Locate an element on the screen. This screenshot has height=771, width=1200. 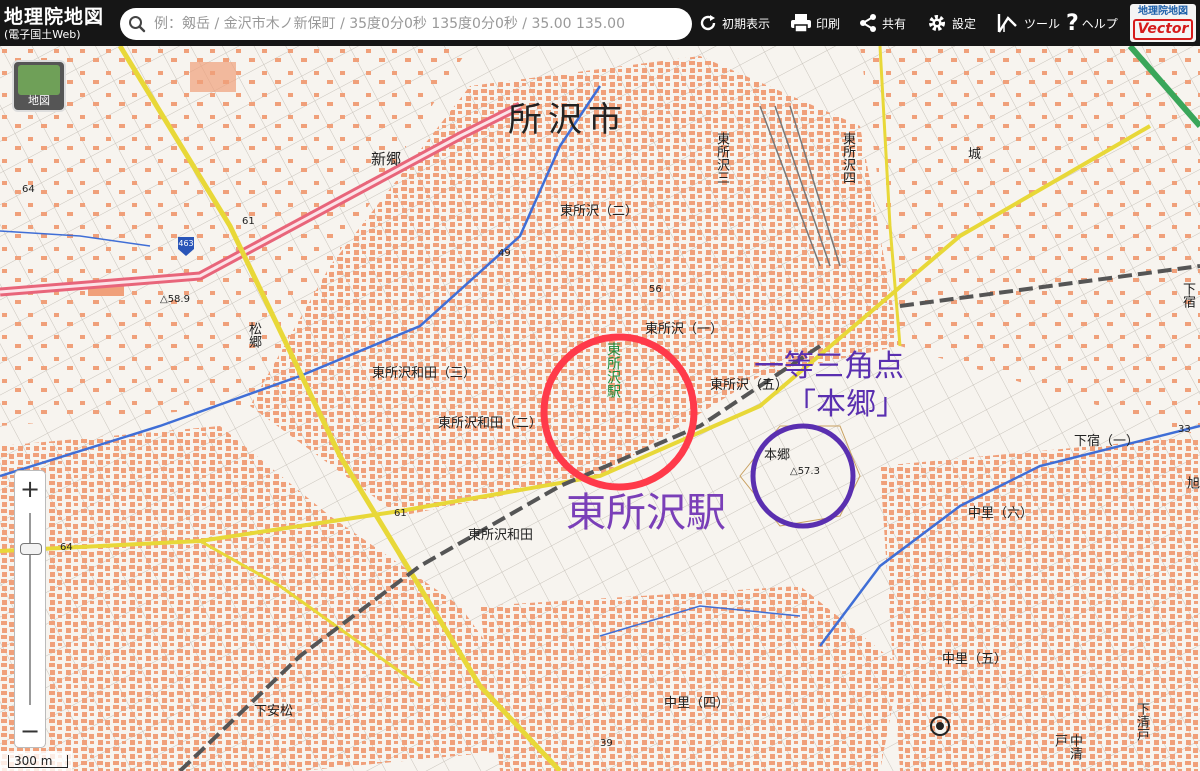
gear-icon is located at coordinates (937, 23).